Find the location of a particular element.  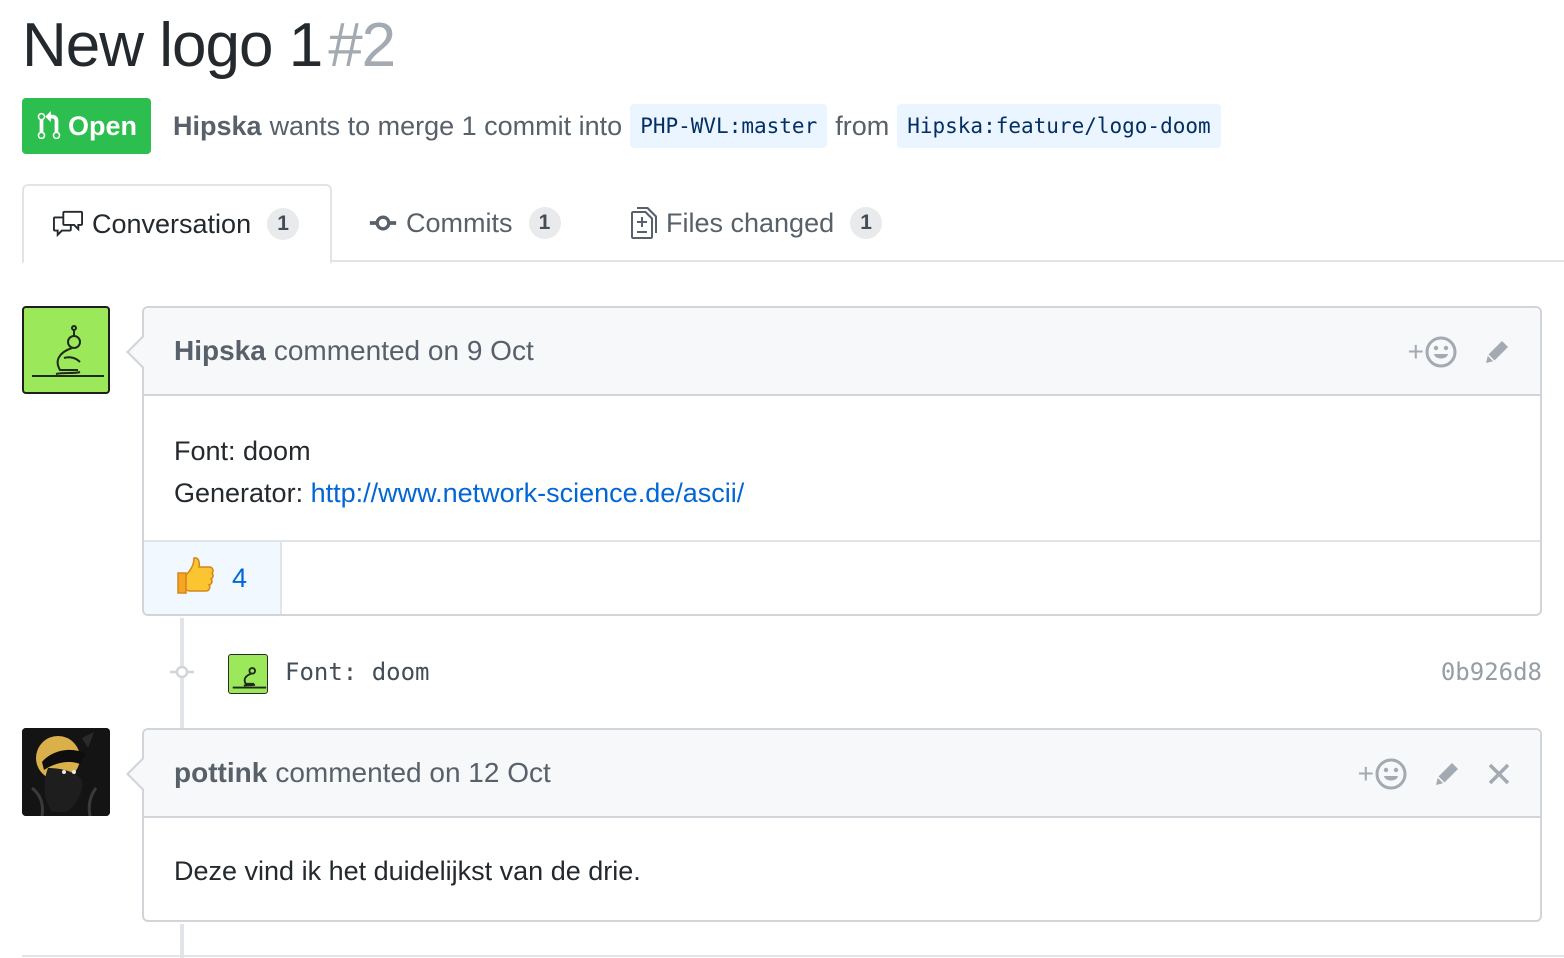

commit-author-avatar is located at coordinates (248, 674).